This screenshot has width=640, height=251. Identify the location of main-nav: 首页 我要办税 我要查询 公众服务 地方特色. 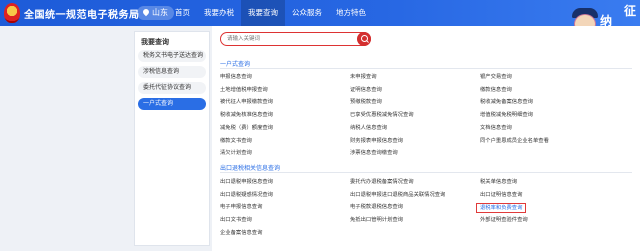
(270, 13).